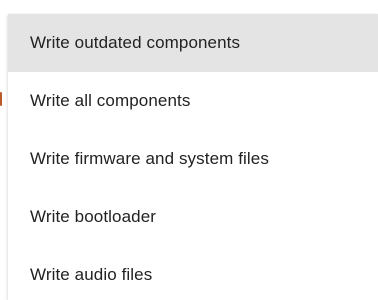 This screenshot has width=378, height=300. Describe the element at coordinates (1, 99) in the screenshot. I see `background-accent-mark` at that location.